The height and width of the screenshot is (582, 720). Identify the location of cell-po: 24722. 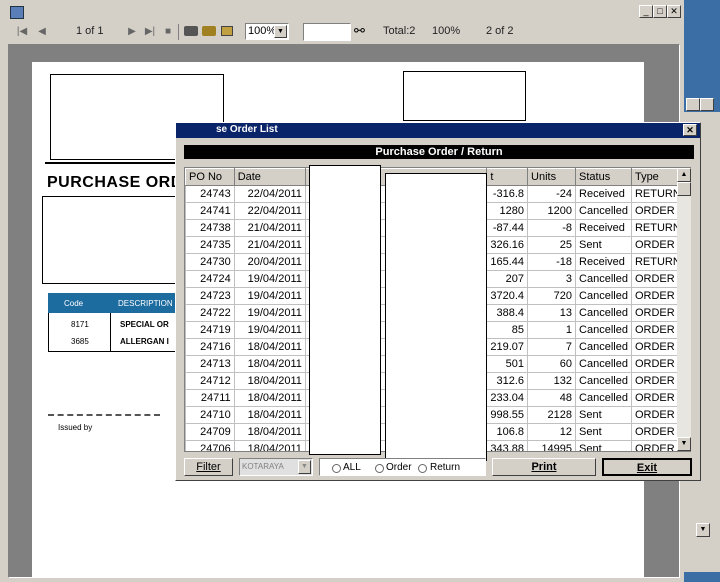
(210, 313).